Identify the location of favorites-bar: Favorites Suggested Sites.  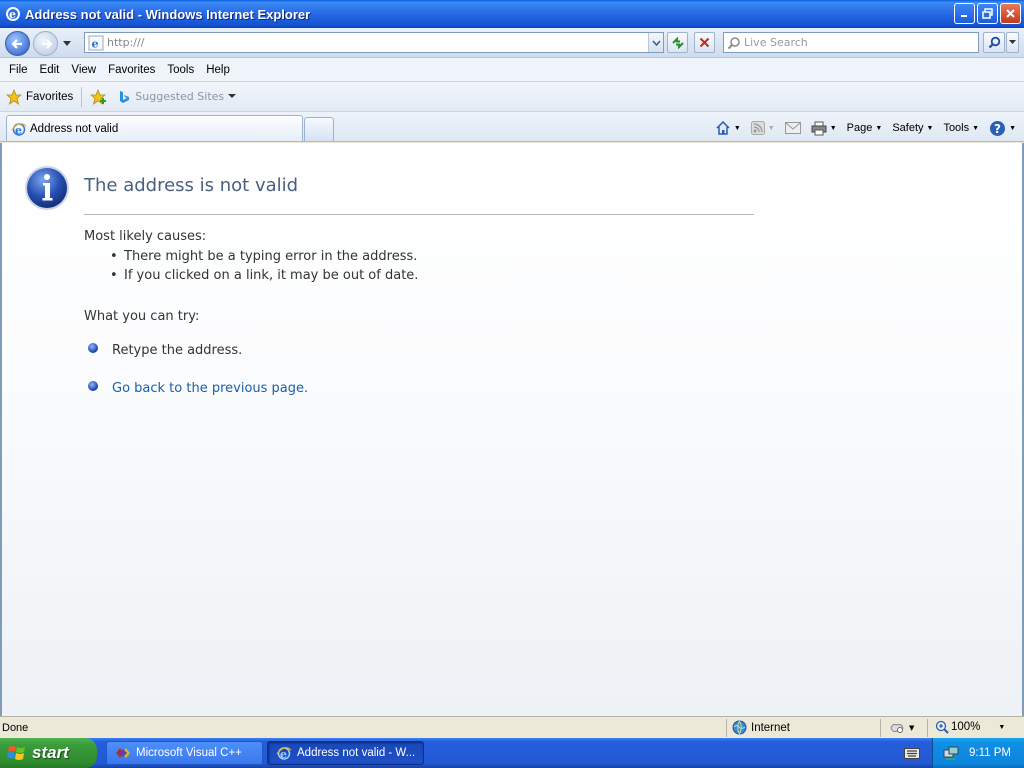
(512, 97).